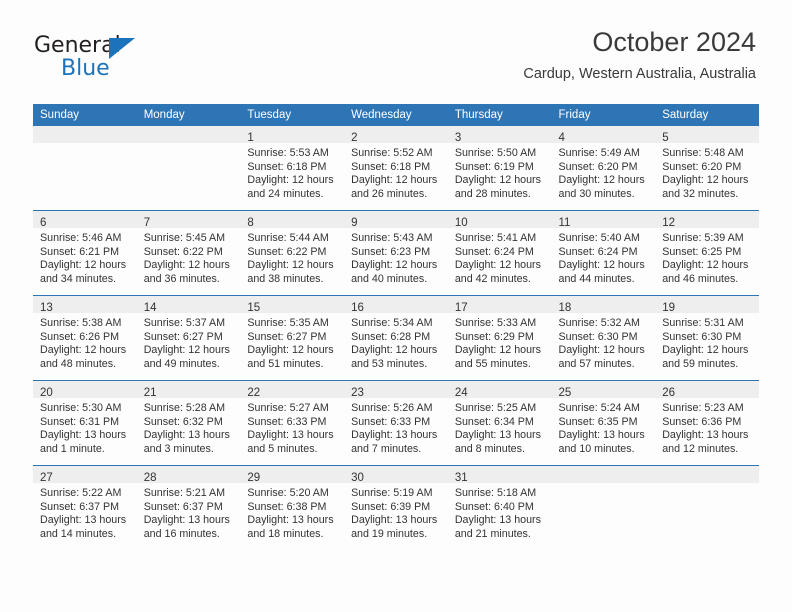 Image resolution: width=792 pixels, height=612 pixels. I want to click on daylight-line-2: and 1 minute., so click(72, 448).